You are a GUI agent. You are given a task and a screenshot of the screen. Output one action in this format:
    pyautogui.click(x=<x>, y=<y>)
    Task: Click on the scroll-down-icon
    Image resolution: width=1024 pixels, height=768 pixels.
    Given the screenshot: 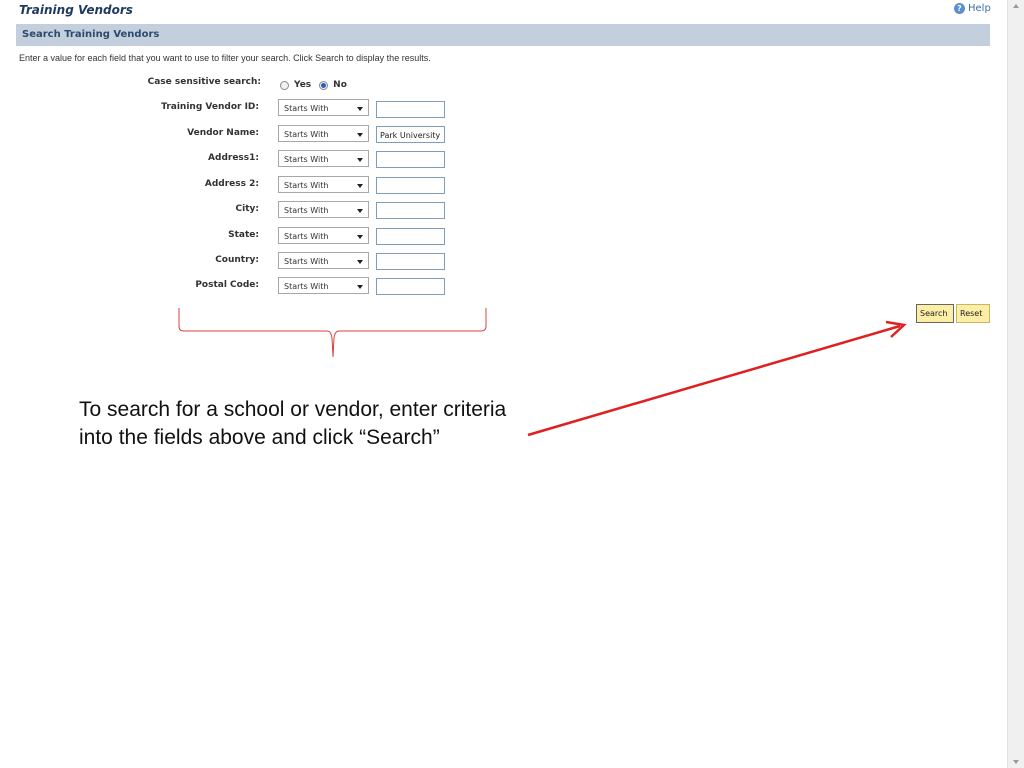 What is the action you would take?
    pyautogui.click(x=1016, y=762)
    